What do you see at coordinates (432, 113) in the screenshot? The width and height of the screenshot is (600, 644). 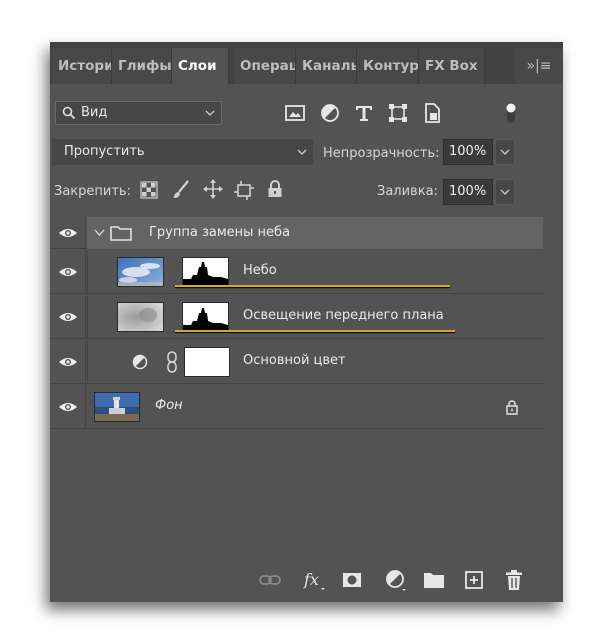 I see `smart-object-icon` at bounding box center [432, 113].